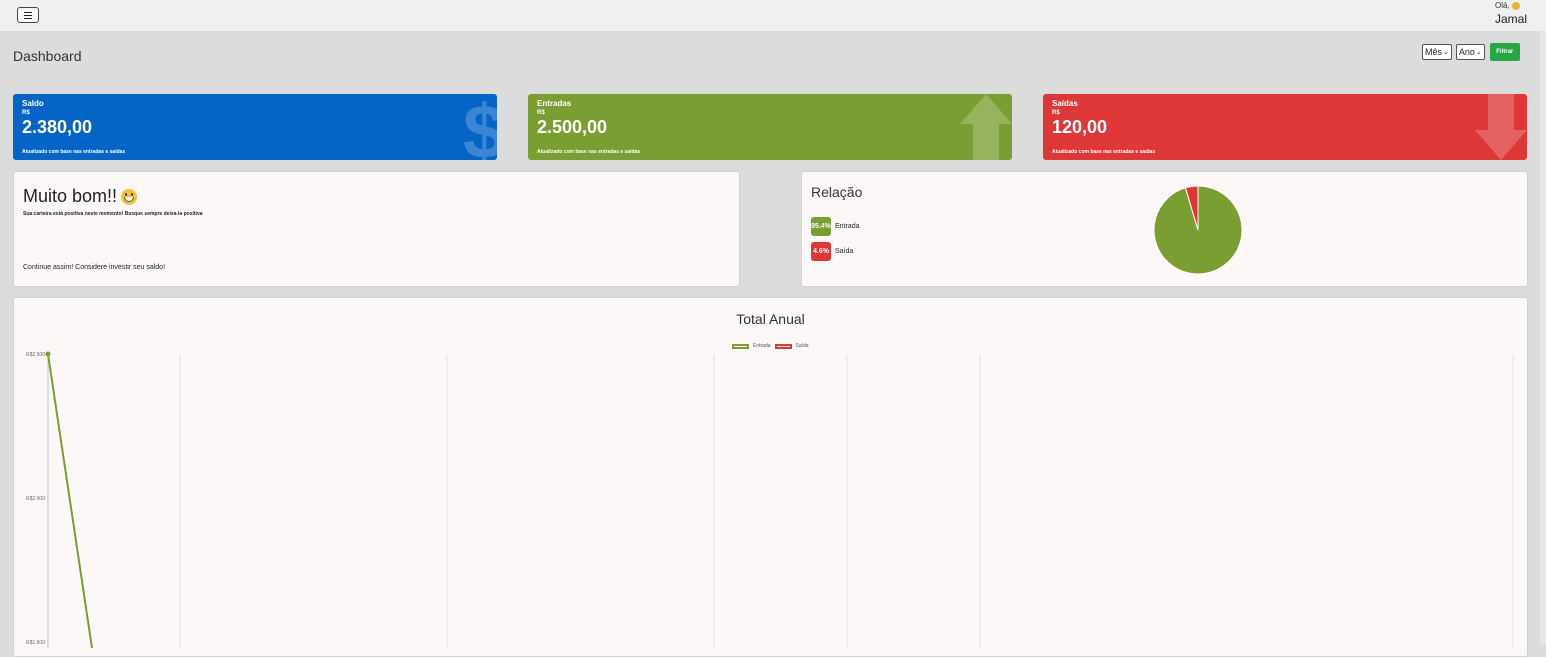 This screenshot has width=1546, height=657. Describe the element at coordinates (35, 355) in the screenshot. I see `y-tick-label: R$2.500` at that location.